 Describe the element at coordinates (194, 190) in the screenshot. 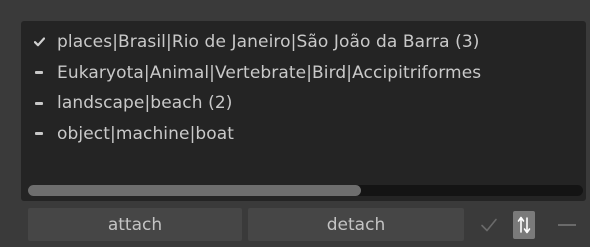

I see `scrollbar-thumb` at that location.